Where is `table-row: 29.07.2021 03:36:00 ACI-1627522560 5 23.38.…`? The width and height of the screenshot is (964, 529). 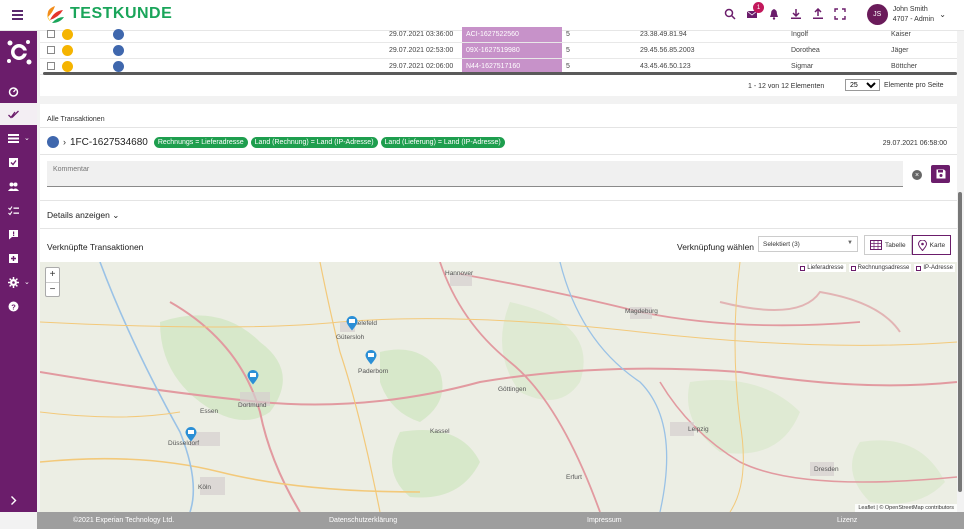
table-row: 29.07.2021 03:36:00 ACI-1627522560 5 23.38.… is located at coordinates (498, 35).